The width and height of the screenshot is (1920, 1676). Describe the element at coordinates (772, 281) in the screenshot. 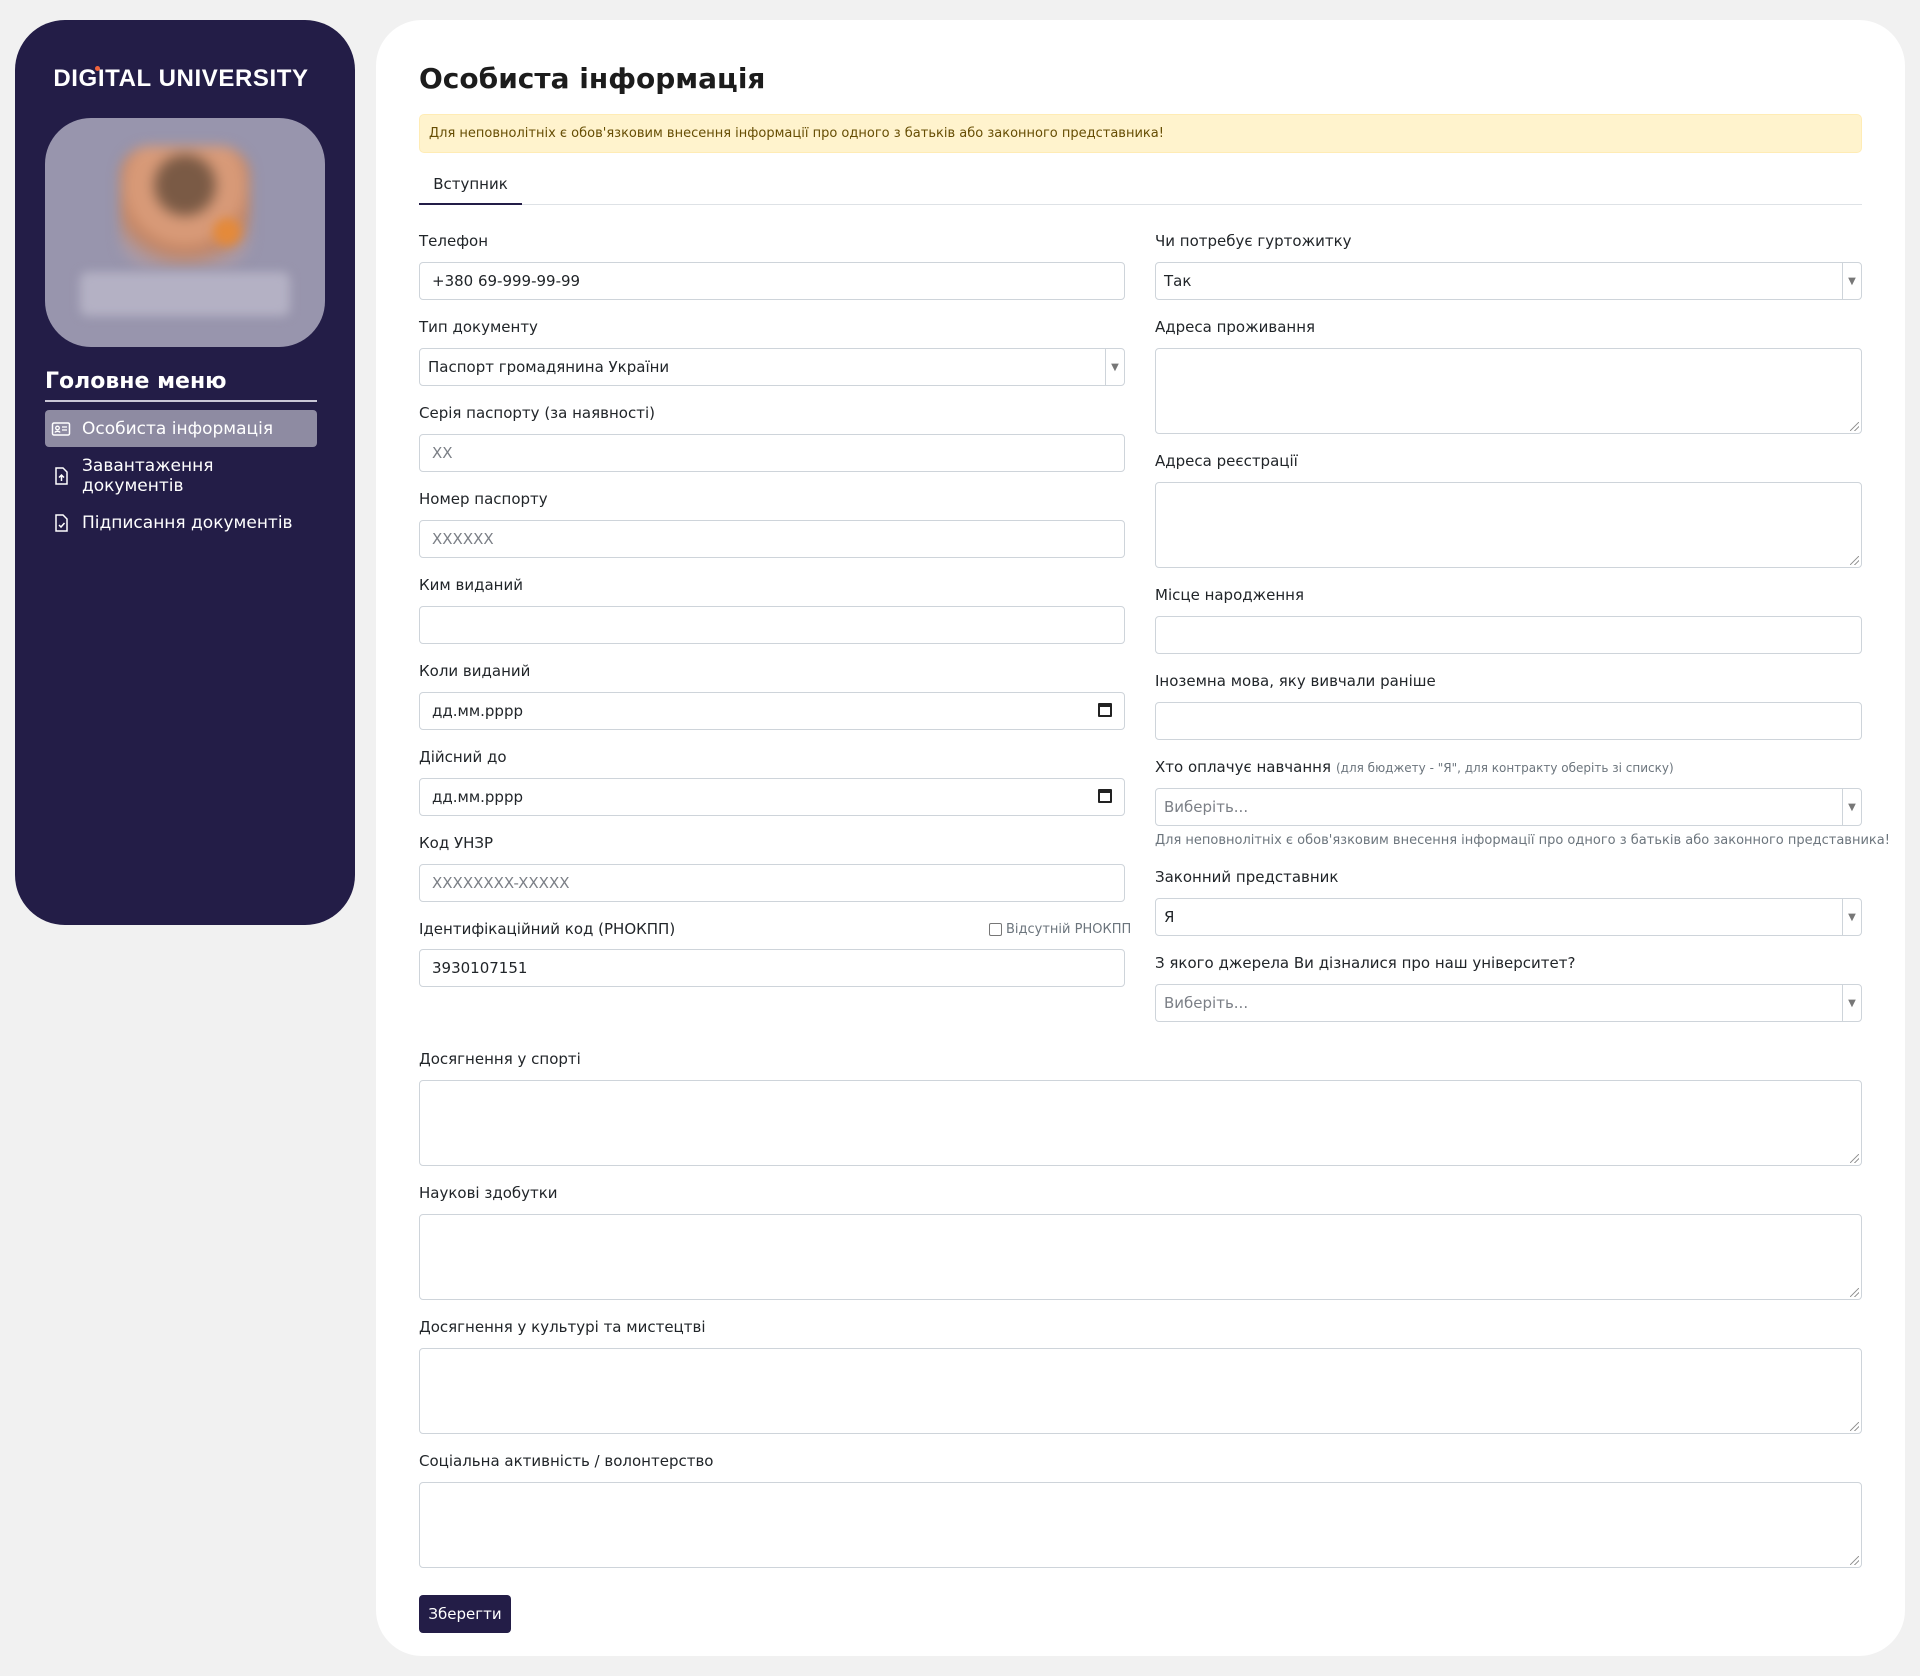

I see `phone-input: +380 69-999-99-99` at that location.